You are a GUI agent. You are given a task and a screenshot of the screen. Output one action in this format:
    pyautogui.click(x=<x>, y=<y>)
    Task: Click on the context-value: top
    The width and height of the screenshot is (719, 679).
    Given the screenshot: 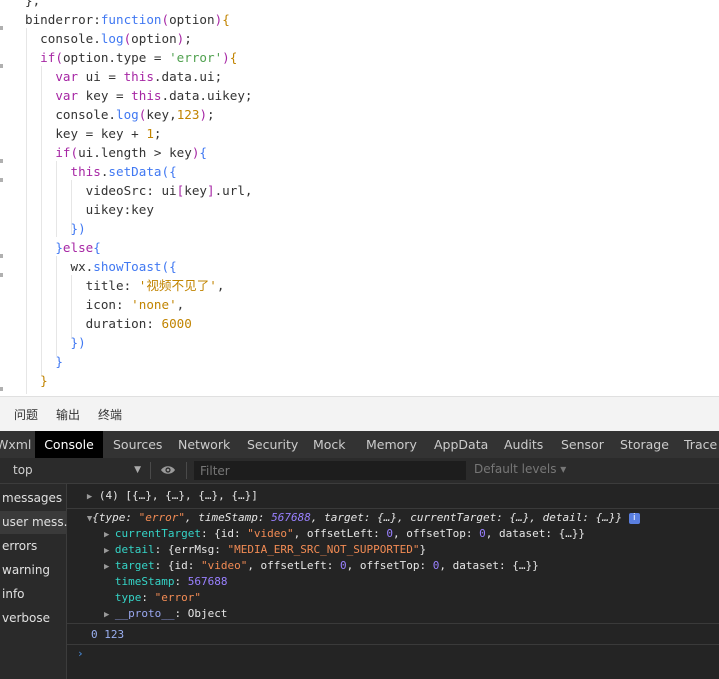 What is the action you would take?
    pyautogui.click(x=23, y=470)
    